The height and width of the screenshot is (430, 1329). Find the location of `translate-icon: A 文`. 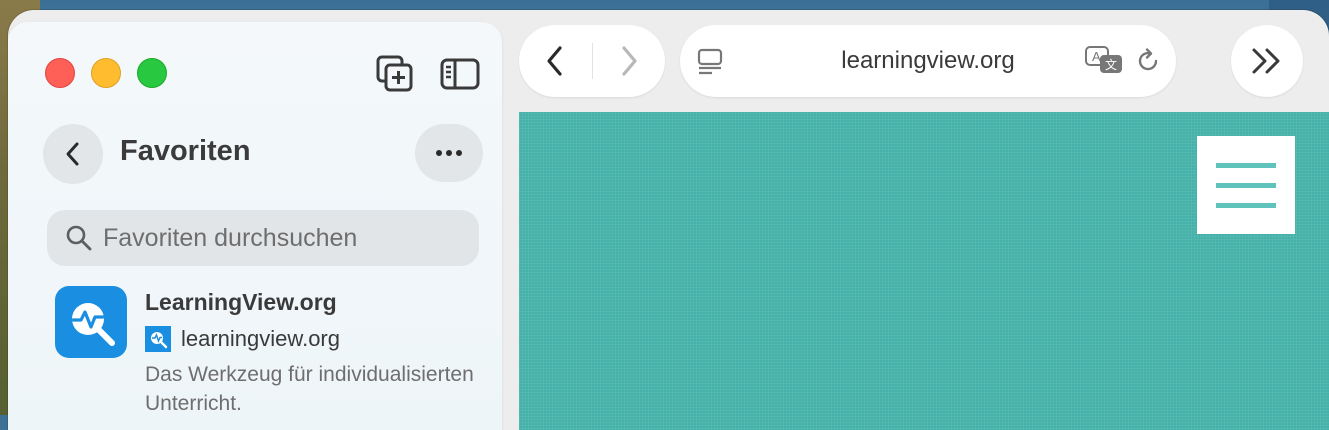

translate-icon: A 文 is located at coordinates (1104, 60).